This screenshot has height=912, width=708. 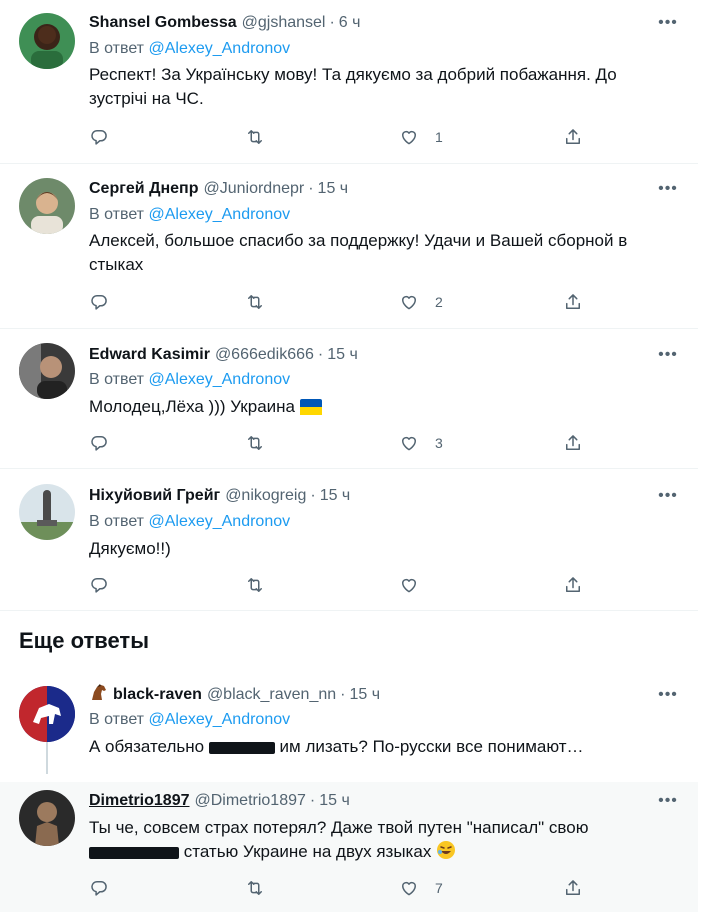 What do you see at coordinates (84, 640) in the screenshot?
I see `section-title: Еще ответы` at bounding box center [84, 640].